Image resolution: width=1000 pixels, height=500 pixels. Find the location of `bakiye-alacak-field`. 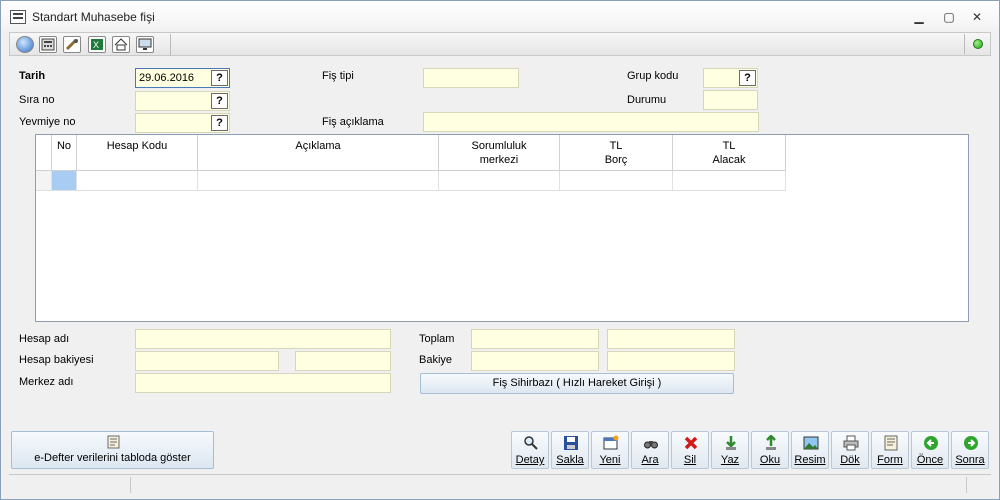

bakiye-alacak-field is located at coordinates (671, 361).